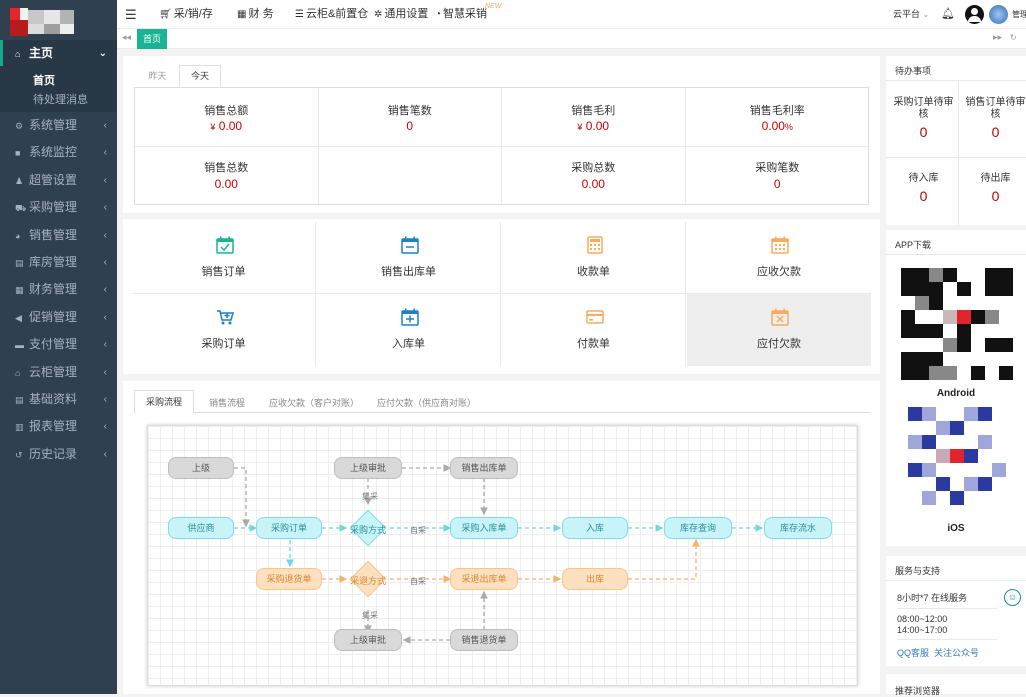  Describe the element at coordinates (410, 117) in the screenshot. I see `stat-sales-count: 销售笔数 0` at that location.